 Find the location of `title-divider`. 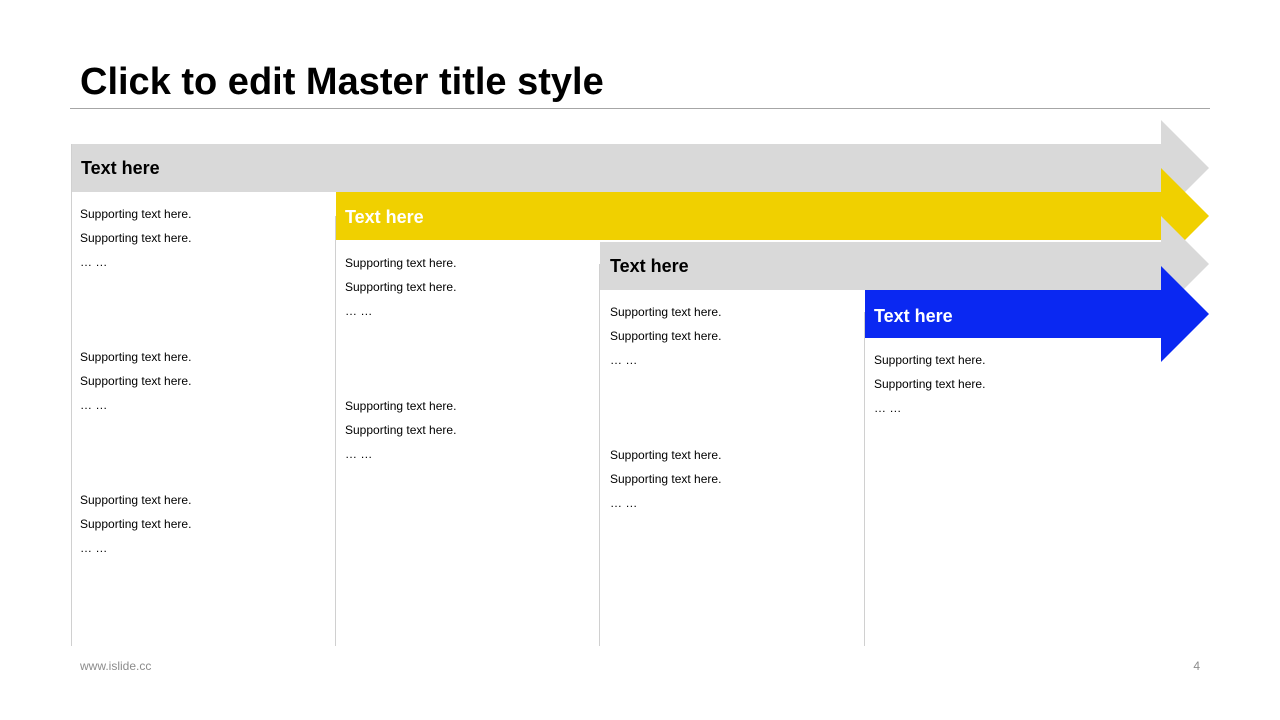

title-divider is located at coordinates (640, 108).